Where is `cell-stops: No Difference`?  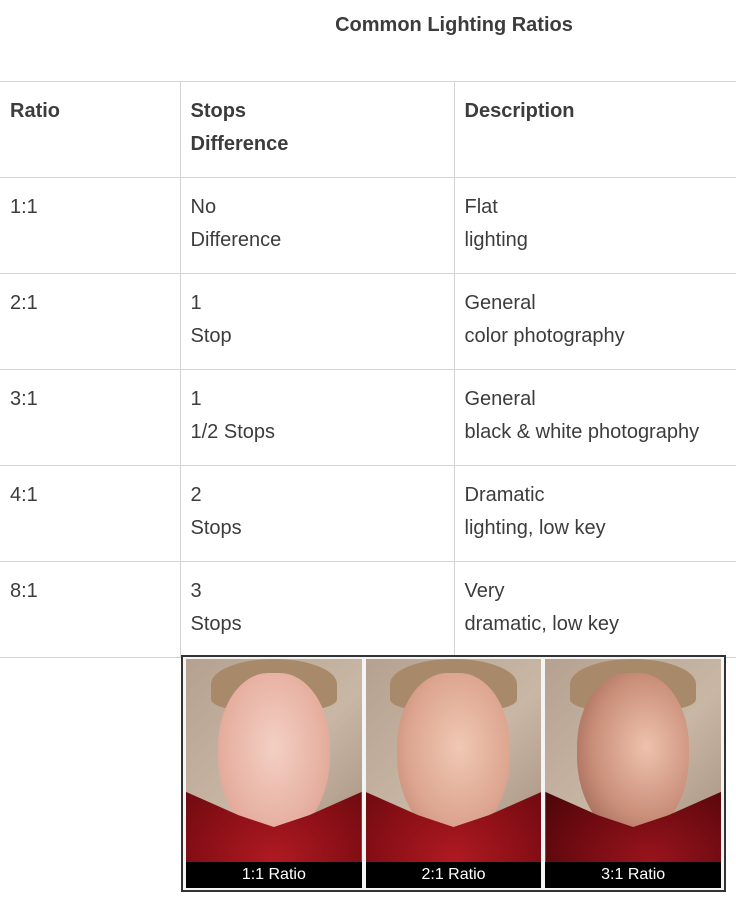
cell-stops: No Difference is located at coordinates (317, 225).